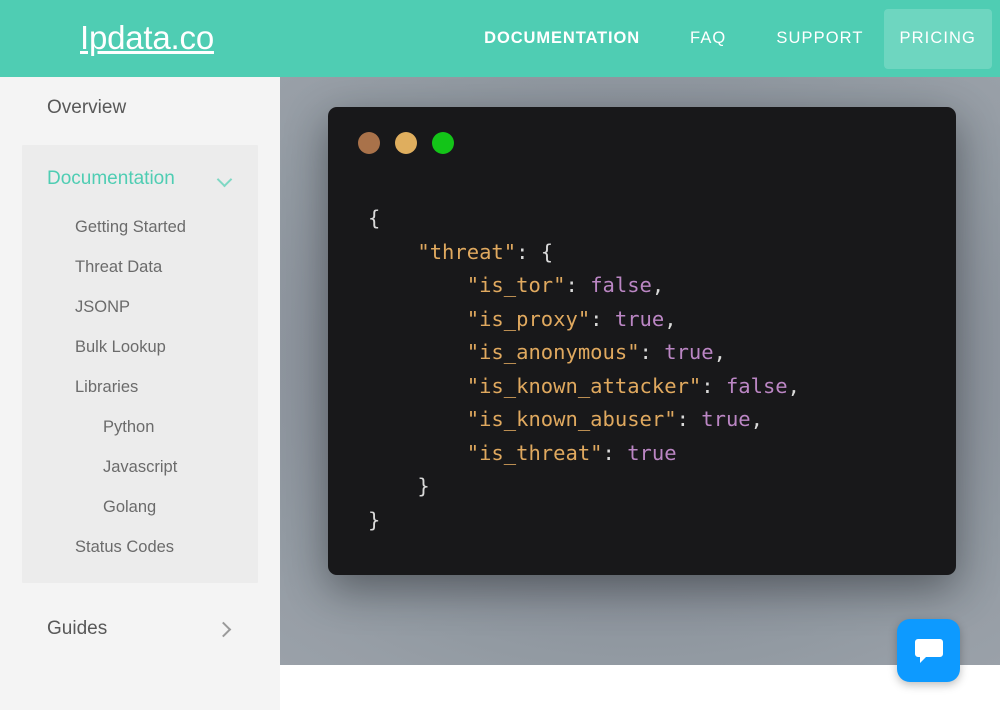 Image resolution: width=1000 pixels, height=710 pixels. I want to click on sidebar-link-bulk-lookup: Bulk Lookup, so click(140, 347).